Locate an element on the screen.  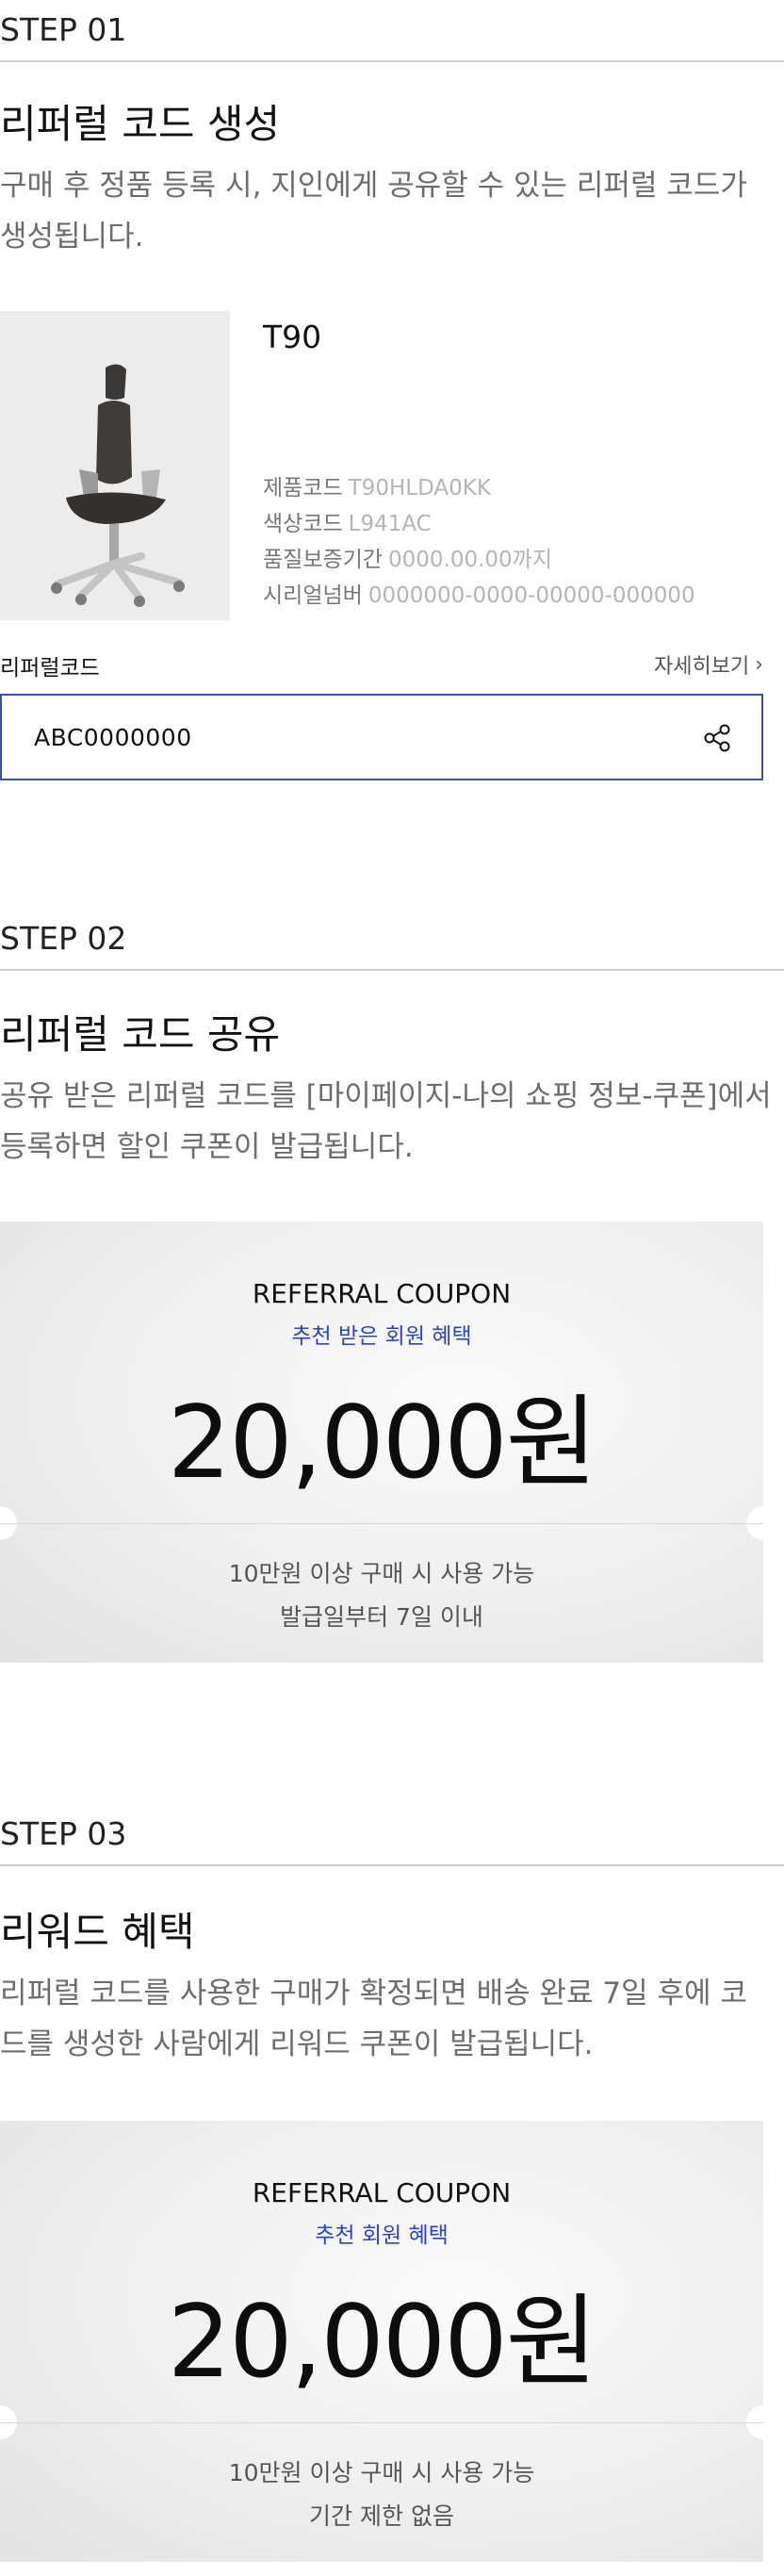
spec-color-code: 색상코드 L941AC is located at coordinates (348, 521).